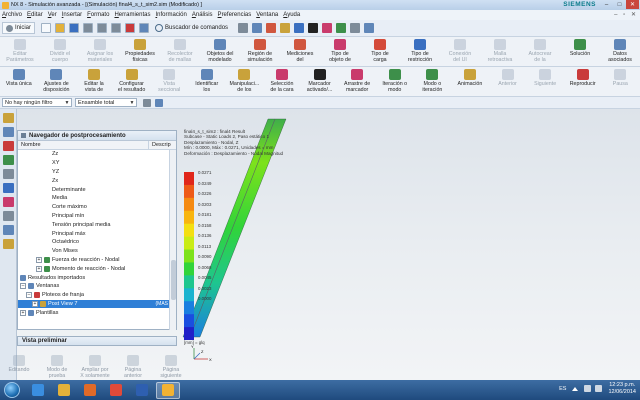 Image resolution: width=640 pixels, height=400 pixels. What do you see at coordinates (168, 390) in the screenshot?
I see `nx-app` at bounding box center [168, 390].